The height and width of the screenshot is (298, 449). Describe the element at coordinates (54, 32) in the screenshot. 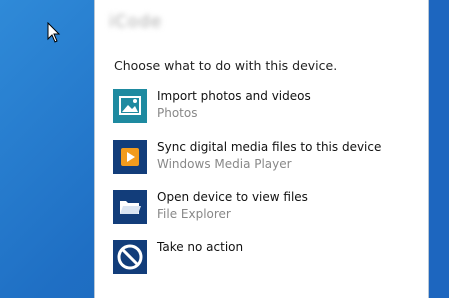

I see `mouse-cursor-icon` at that location.